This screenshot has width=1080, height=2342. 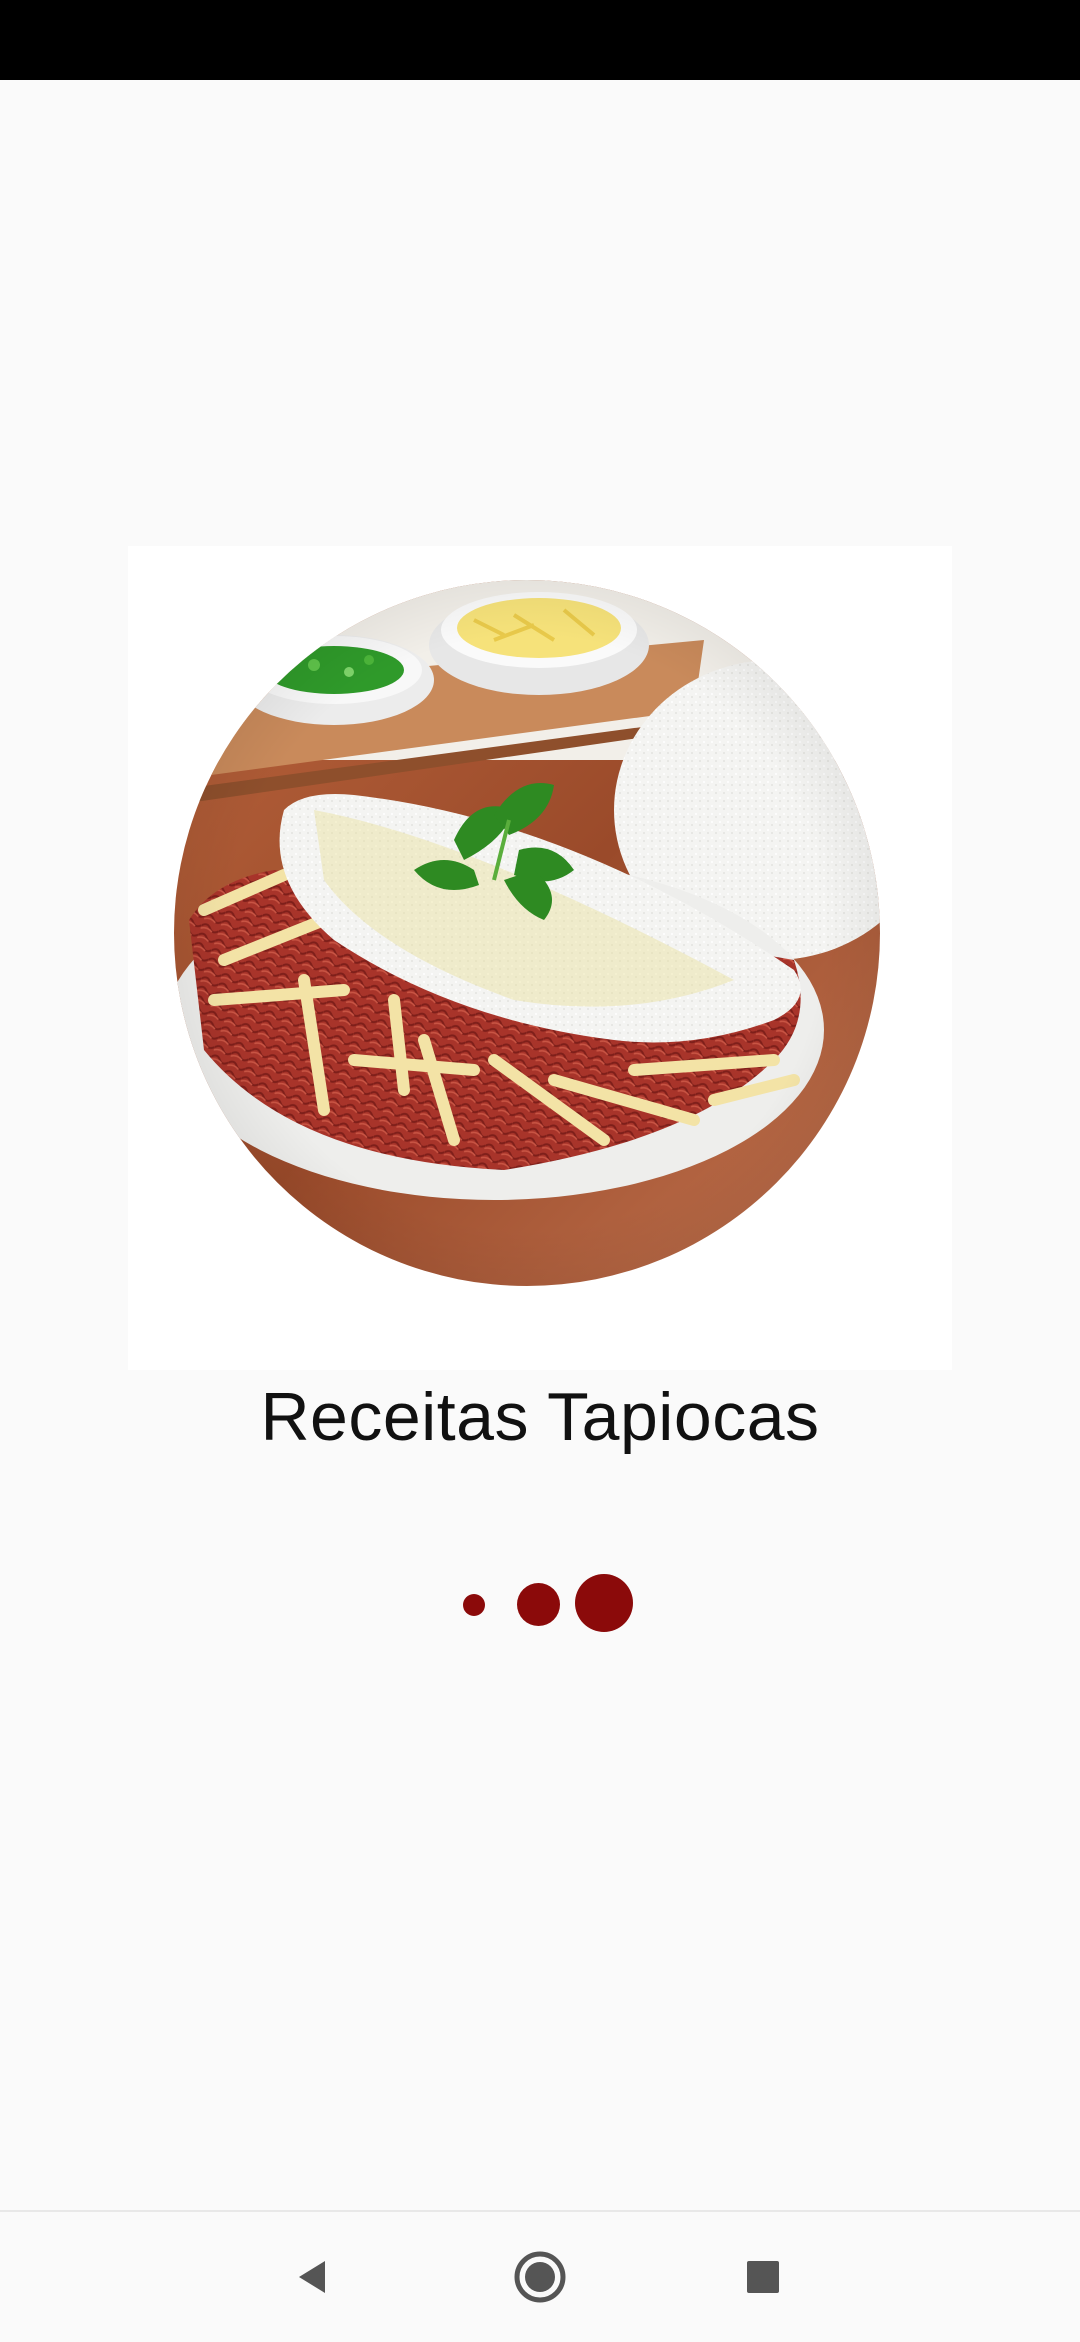 I want to click on loading-dot-large, so click(x=604, y=1603).